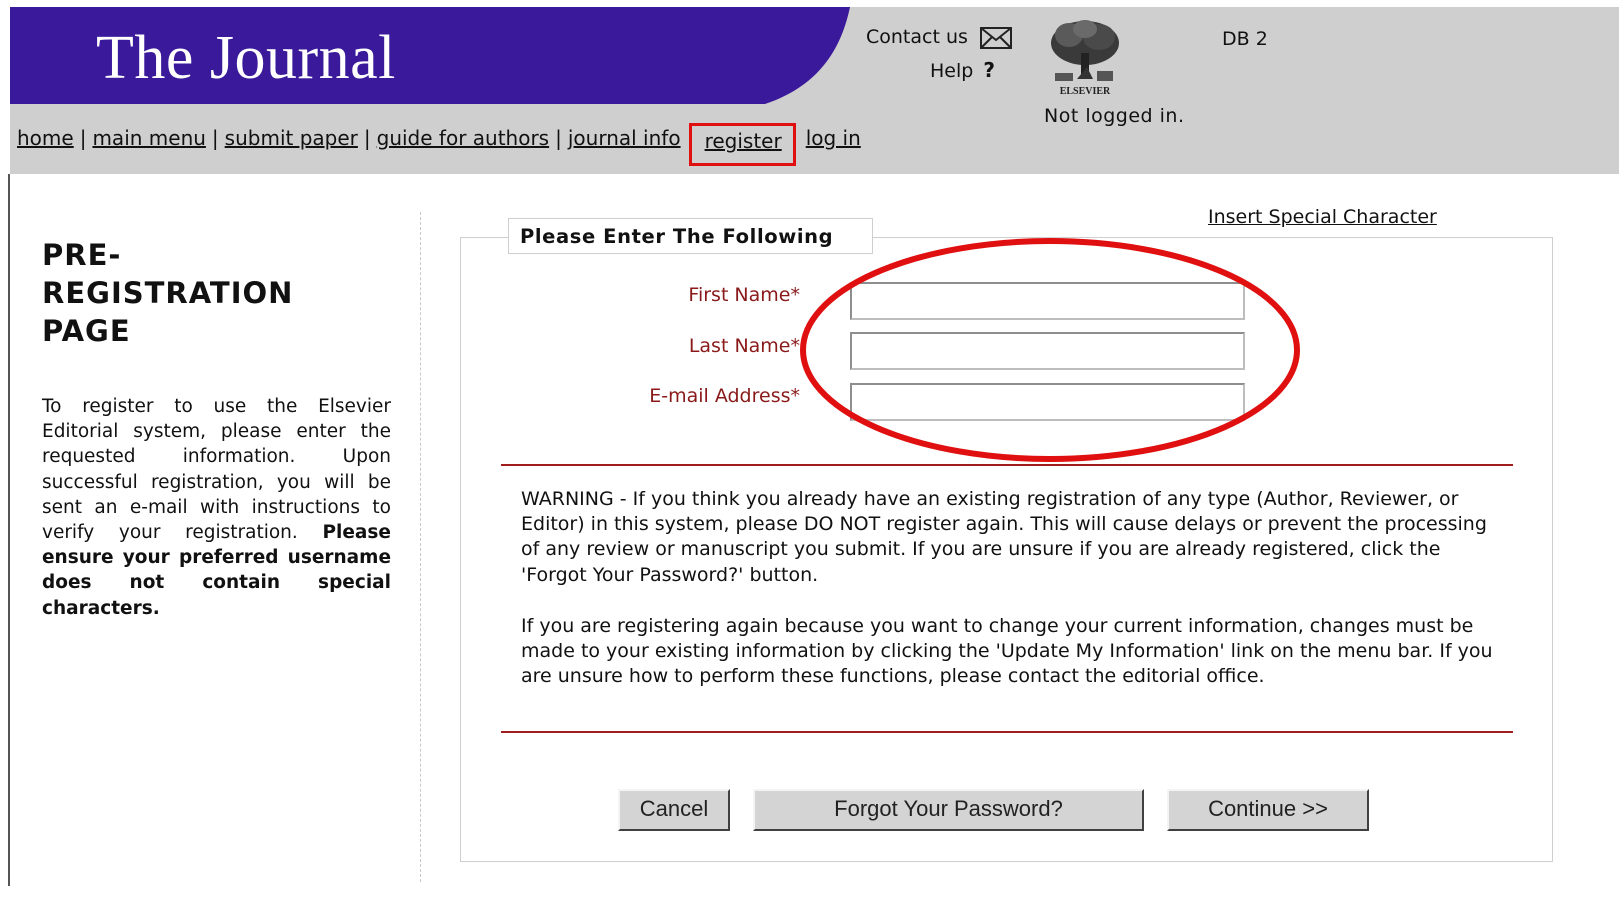 The height and width of the screenshot is (913, 1619). I want to click on contact-link: Contact us, so click(939, 37).